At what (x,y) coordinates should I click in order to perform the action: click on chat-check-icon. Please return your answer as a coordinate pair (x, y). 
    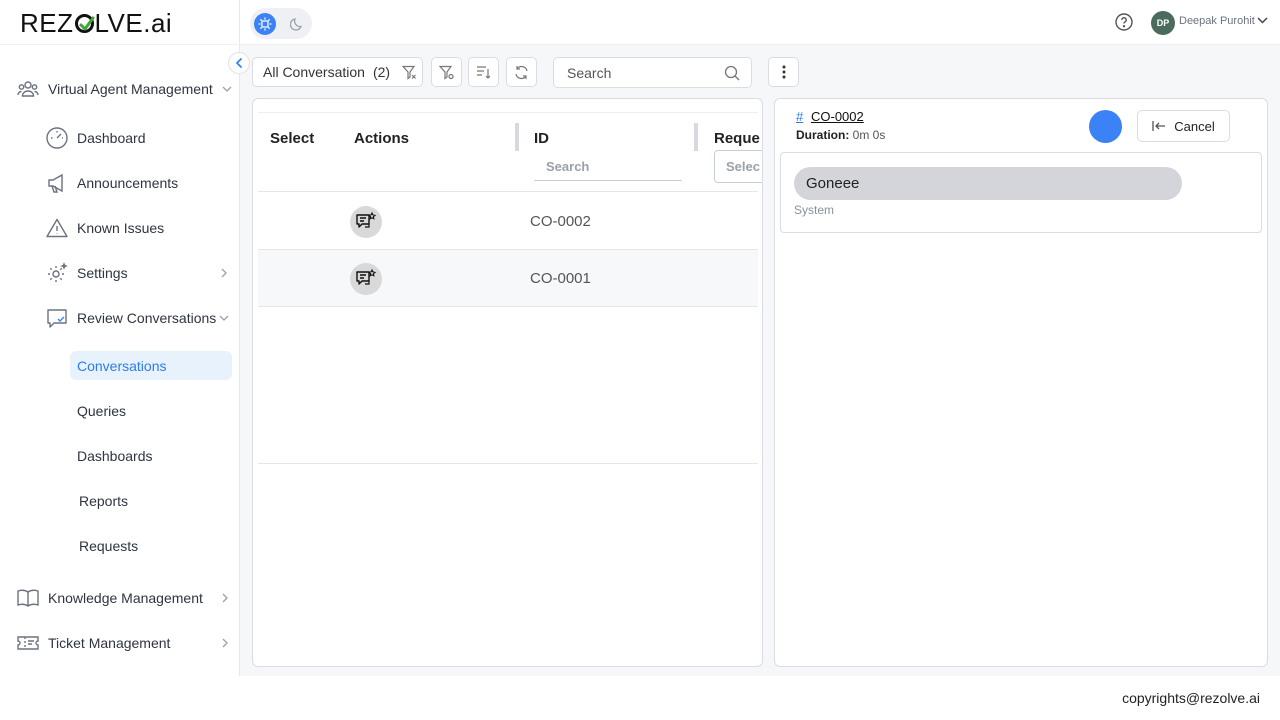
    Looking at the image, I should click on (57, 318).